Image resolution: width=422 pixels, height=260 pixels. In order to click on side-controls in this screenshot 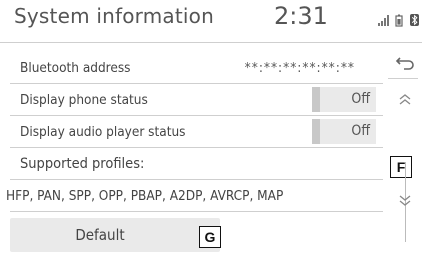, I will do `click(405, 150)`.